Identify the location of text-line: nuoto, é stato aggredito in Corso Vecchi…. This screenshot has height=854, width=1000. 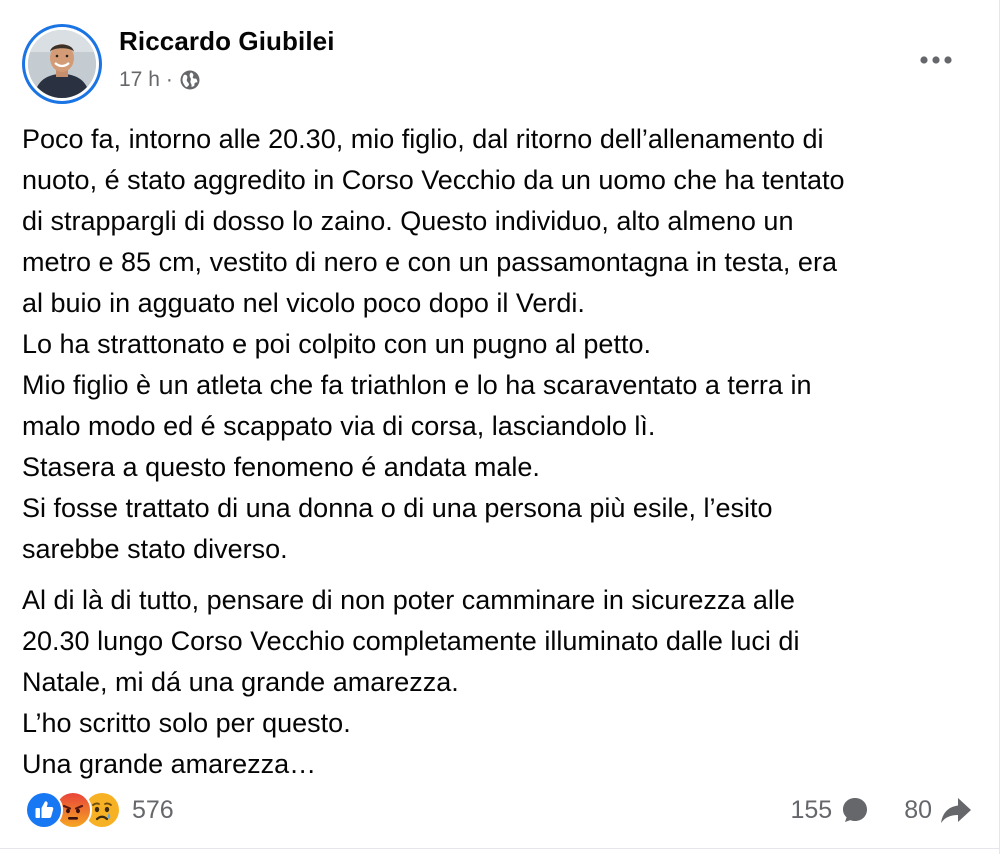
(433, 180).